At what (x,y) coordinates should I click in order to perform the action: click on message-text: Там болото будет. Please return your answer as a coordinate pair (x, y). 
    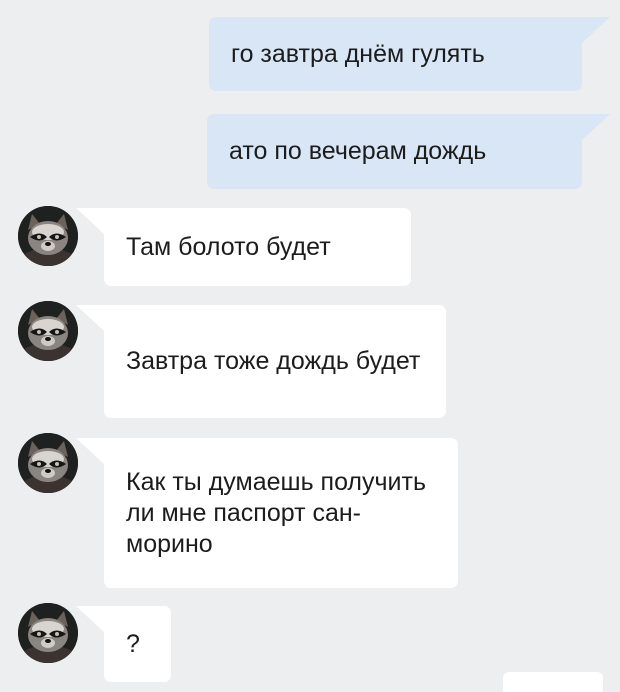
    Looking at the image, I should click on (228, 246).